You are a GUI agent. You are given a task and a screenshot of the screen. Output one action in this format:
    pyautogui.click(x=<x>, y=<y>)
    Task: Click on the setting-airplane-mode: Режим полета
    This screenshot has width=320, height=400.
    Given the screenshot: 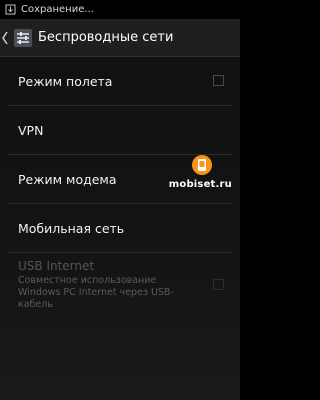 What is the action you would take?
    pyautogui.click(x=120, y=81)
    